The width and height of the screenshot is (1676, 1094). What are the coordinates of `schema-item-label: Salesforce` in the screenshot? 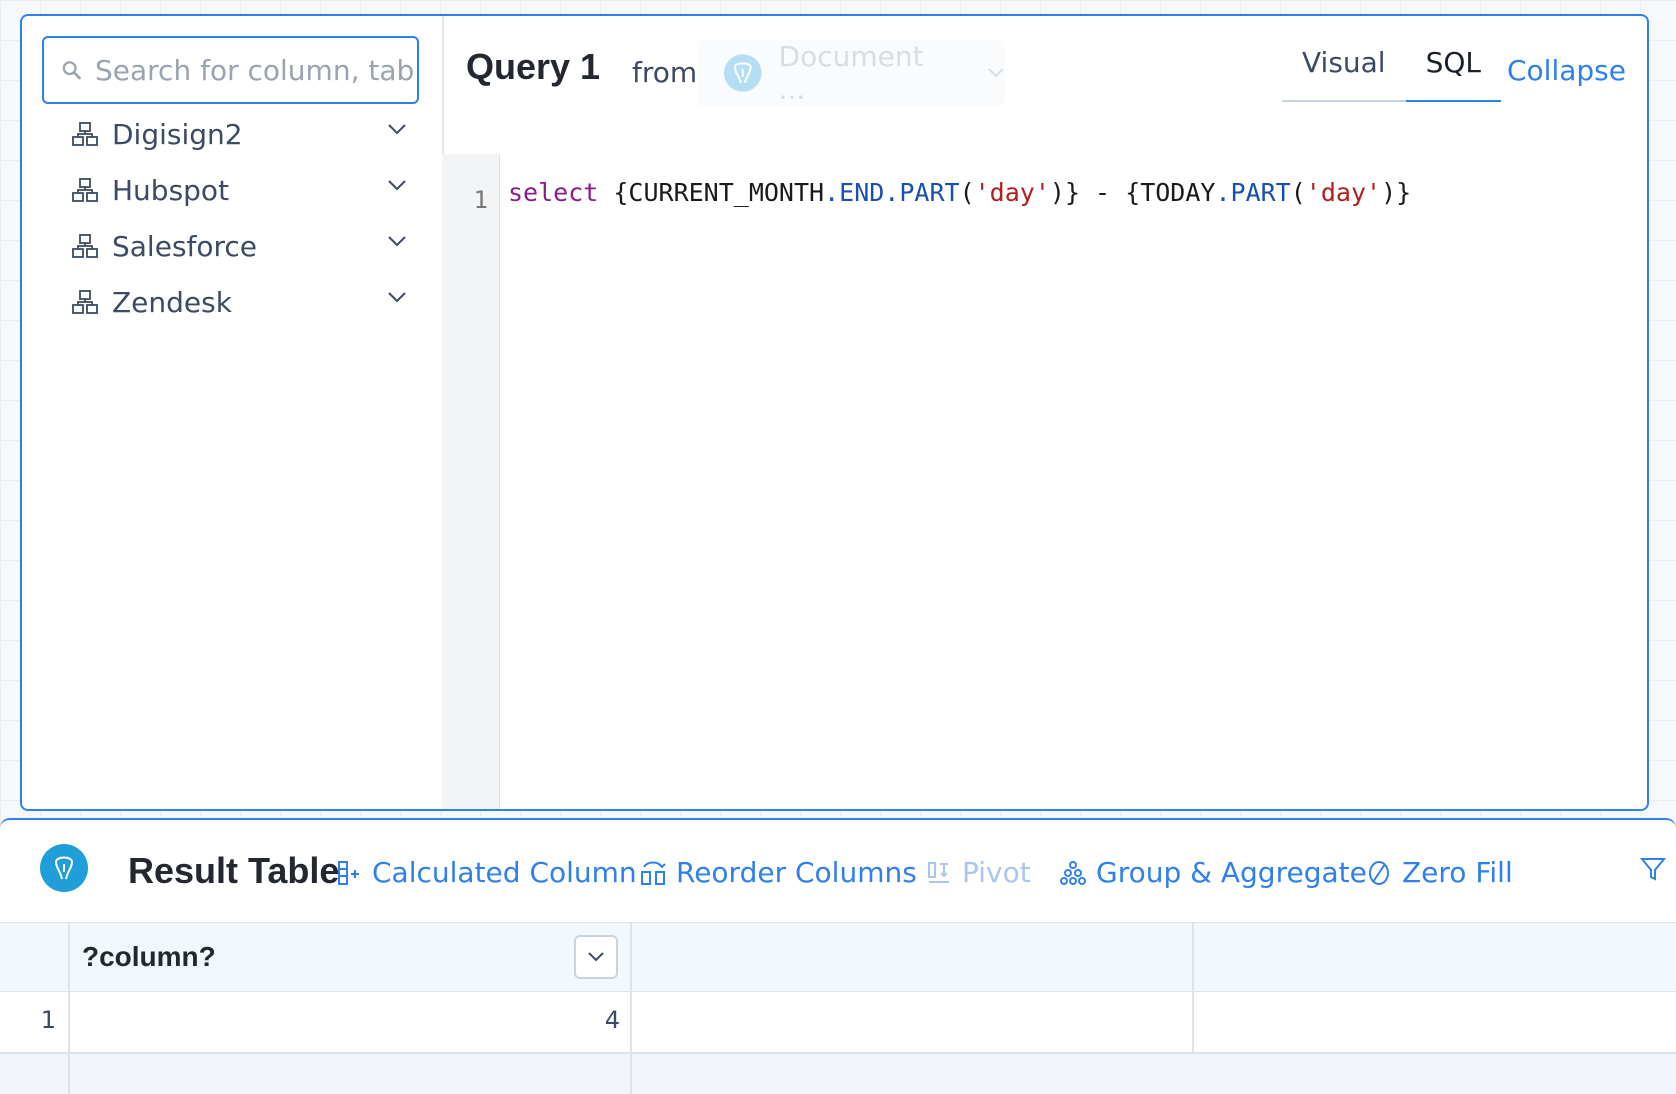 It's located at (185, 246).